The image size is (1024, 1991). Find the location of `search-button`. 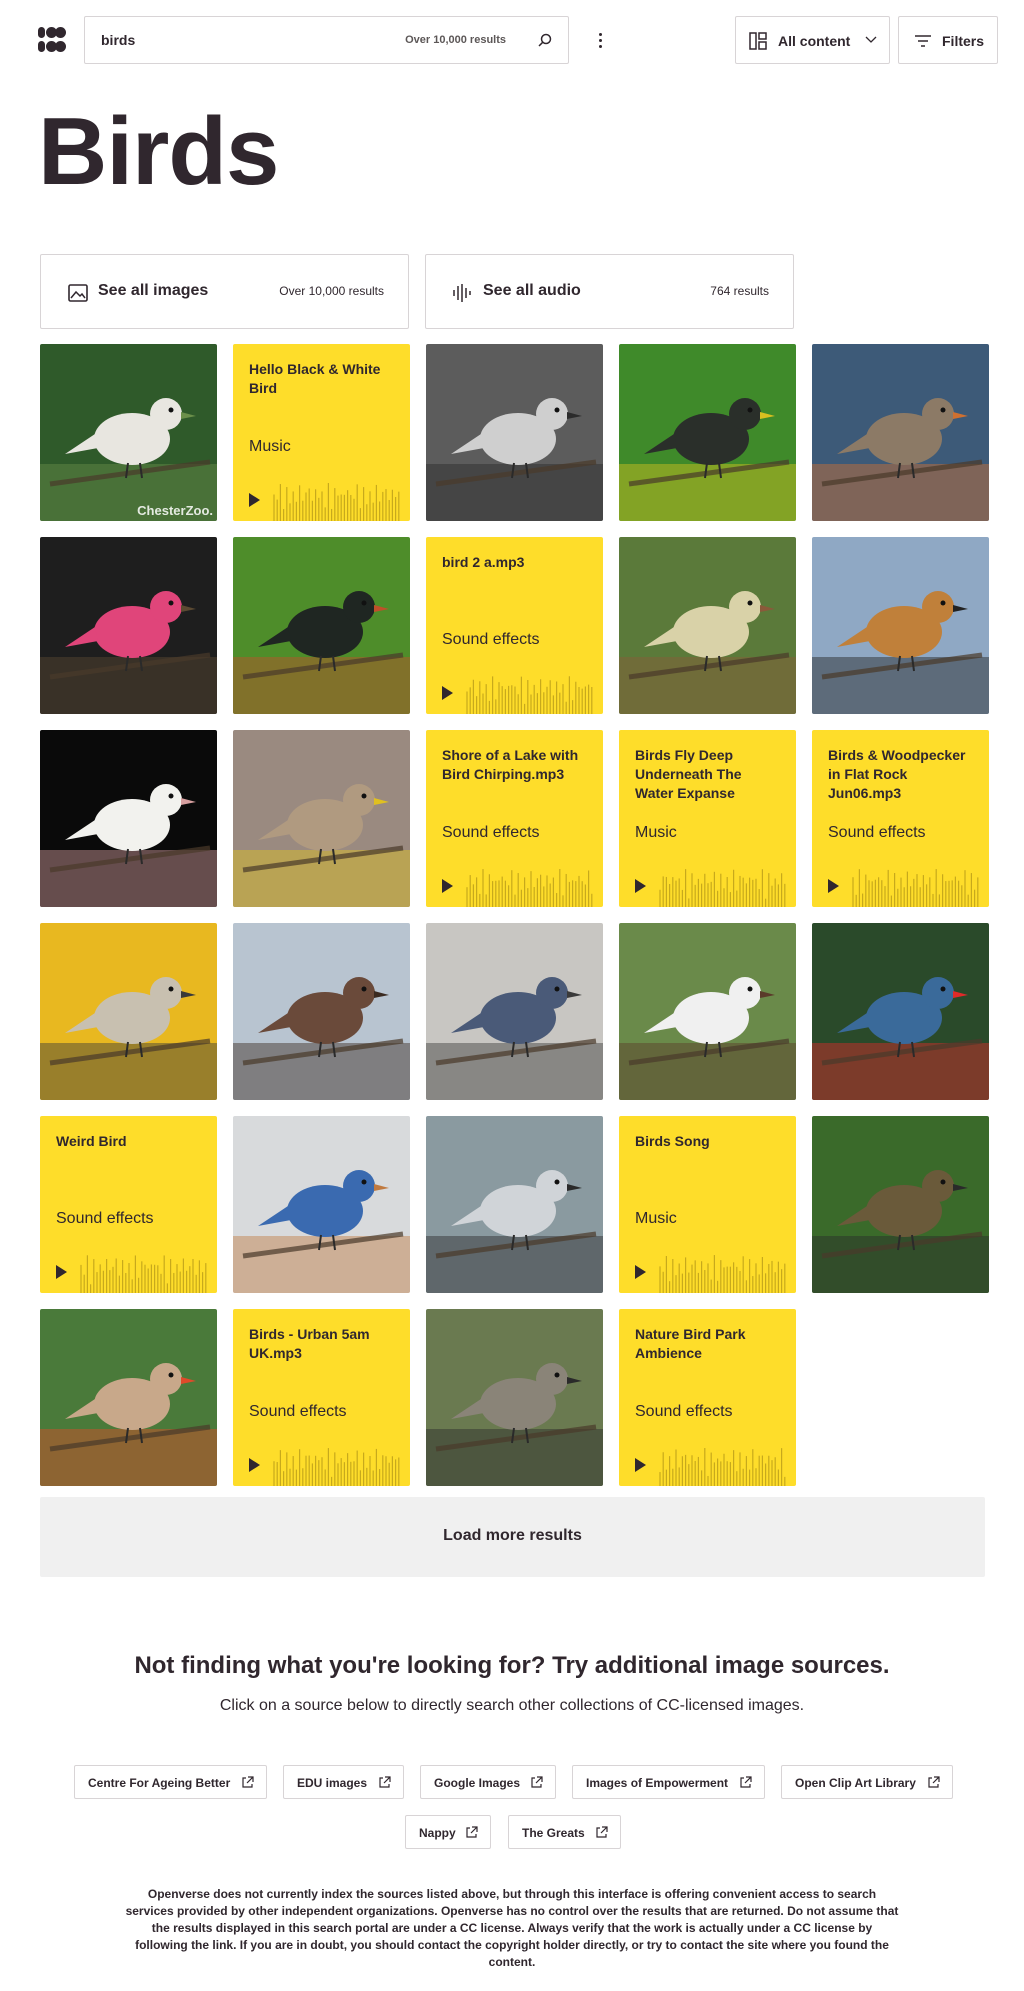

search-button is located at coordinates (545, 40).